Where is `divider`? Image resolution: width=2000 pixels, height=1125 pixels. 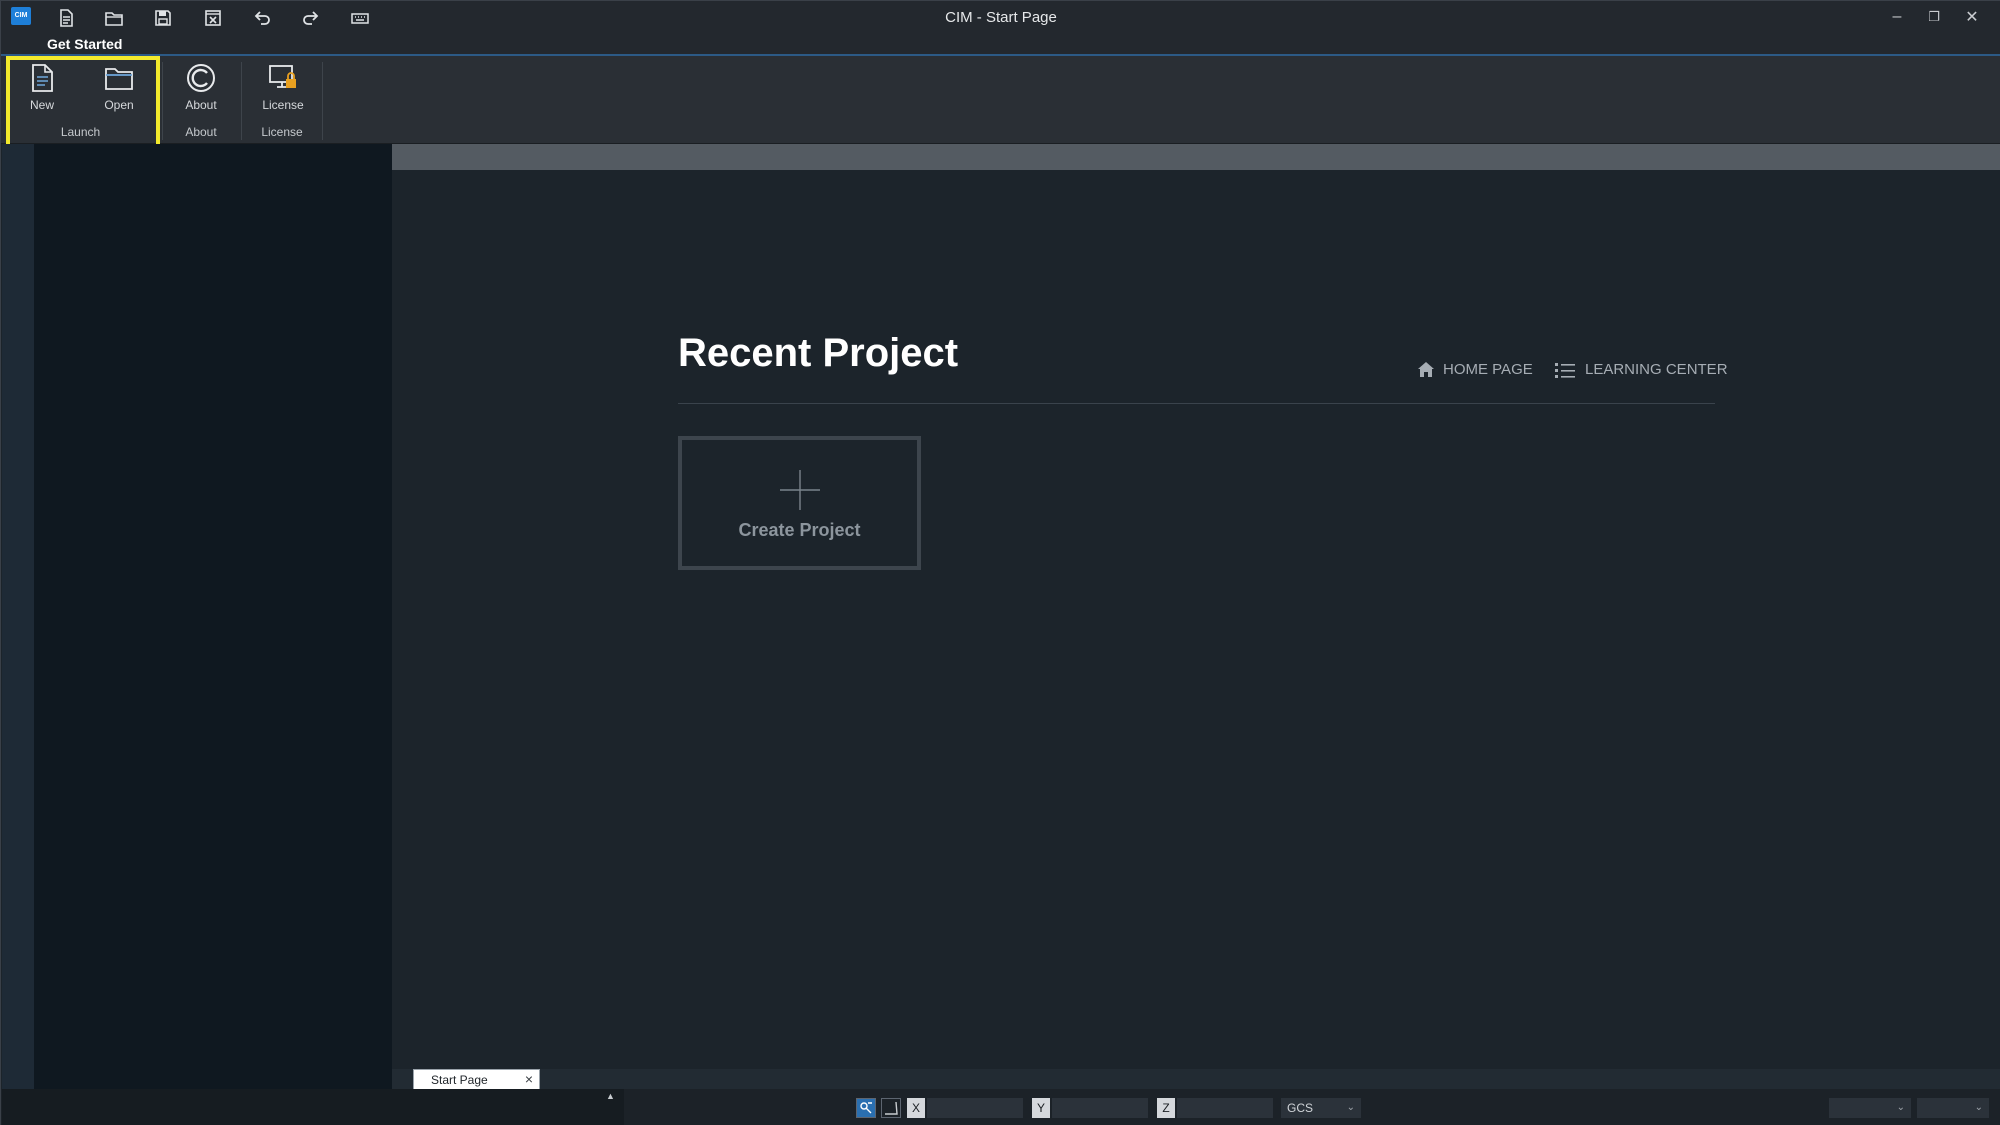
divider is located at coordinates (1196, 403).